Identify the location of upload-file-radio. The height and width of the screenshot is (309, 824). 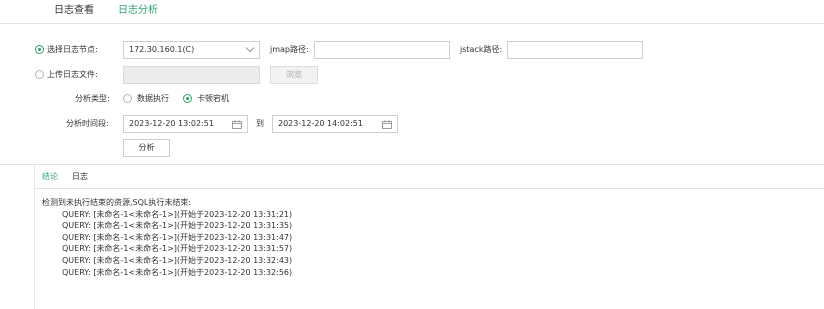
(39, 74).